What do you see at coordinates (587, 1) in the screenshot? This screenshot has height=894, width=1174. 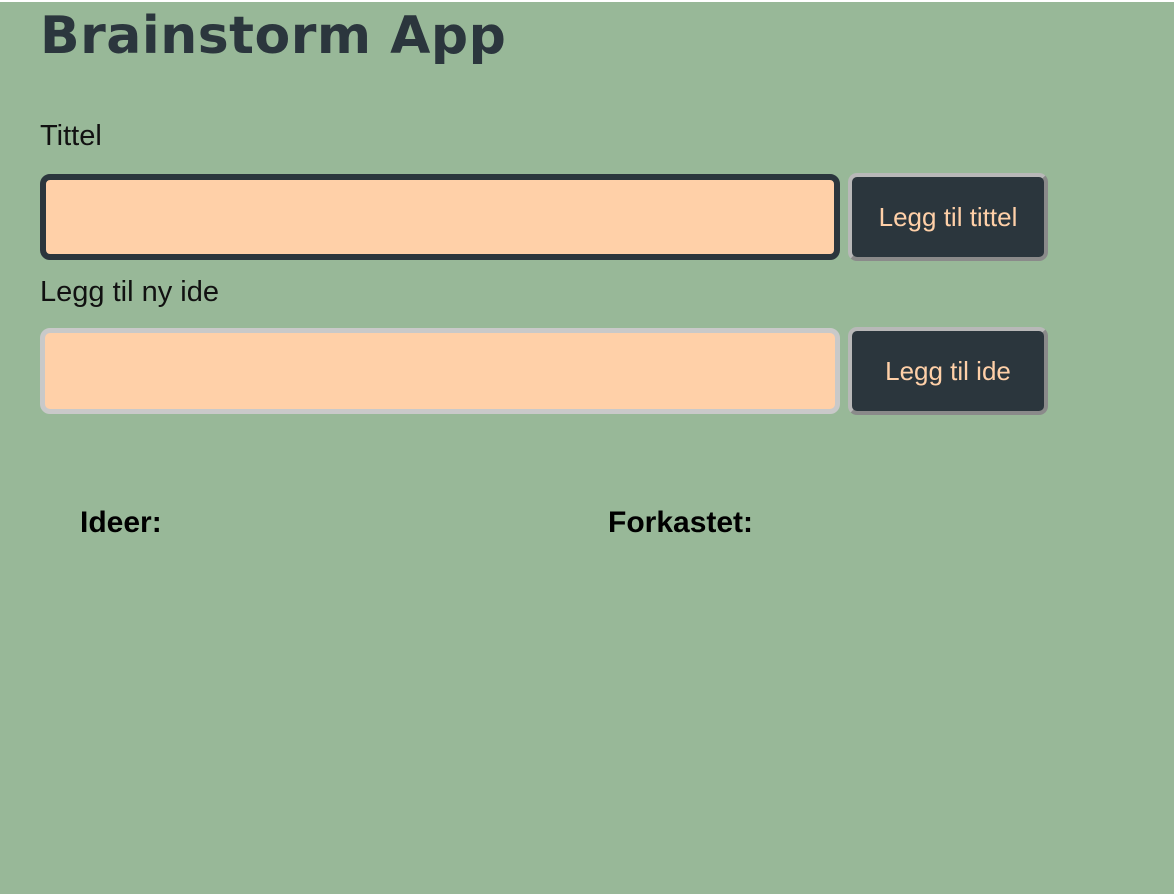 I see `top-strip` at bounding box center [587, 1].